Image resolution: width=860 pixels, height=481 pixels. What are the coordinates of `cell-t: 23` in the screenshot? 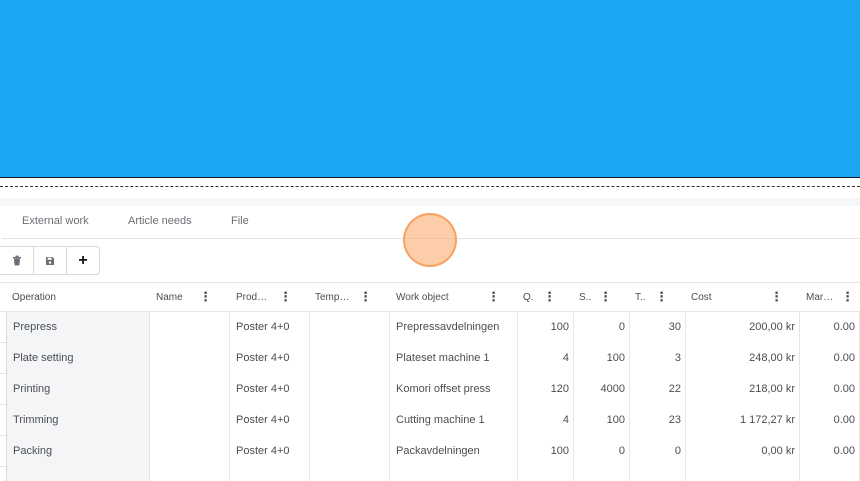 It's located at (658, 420).